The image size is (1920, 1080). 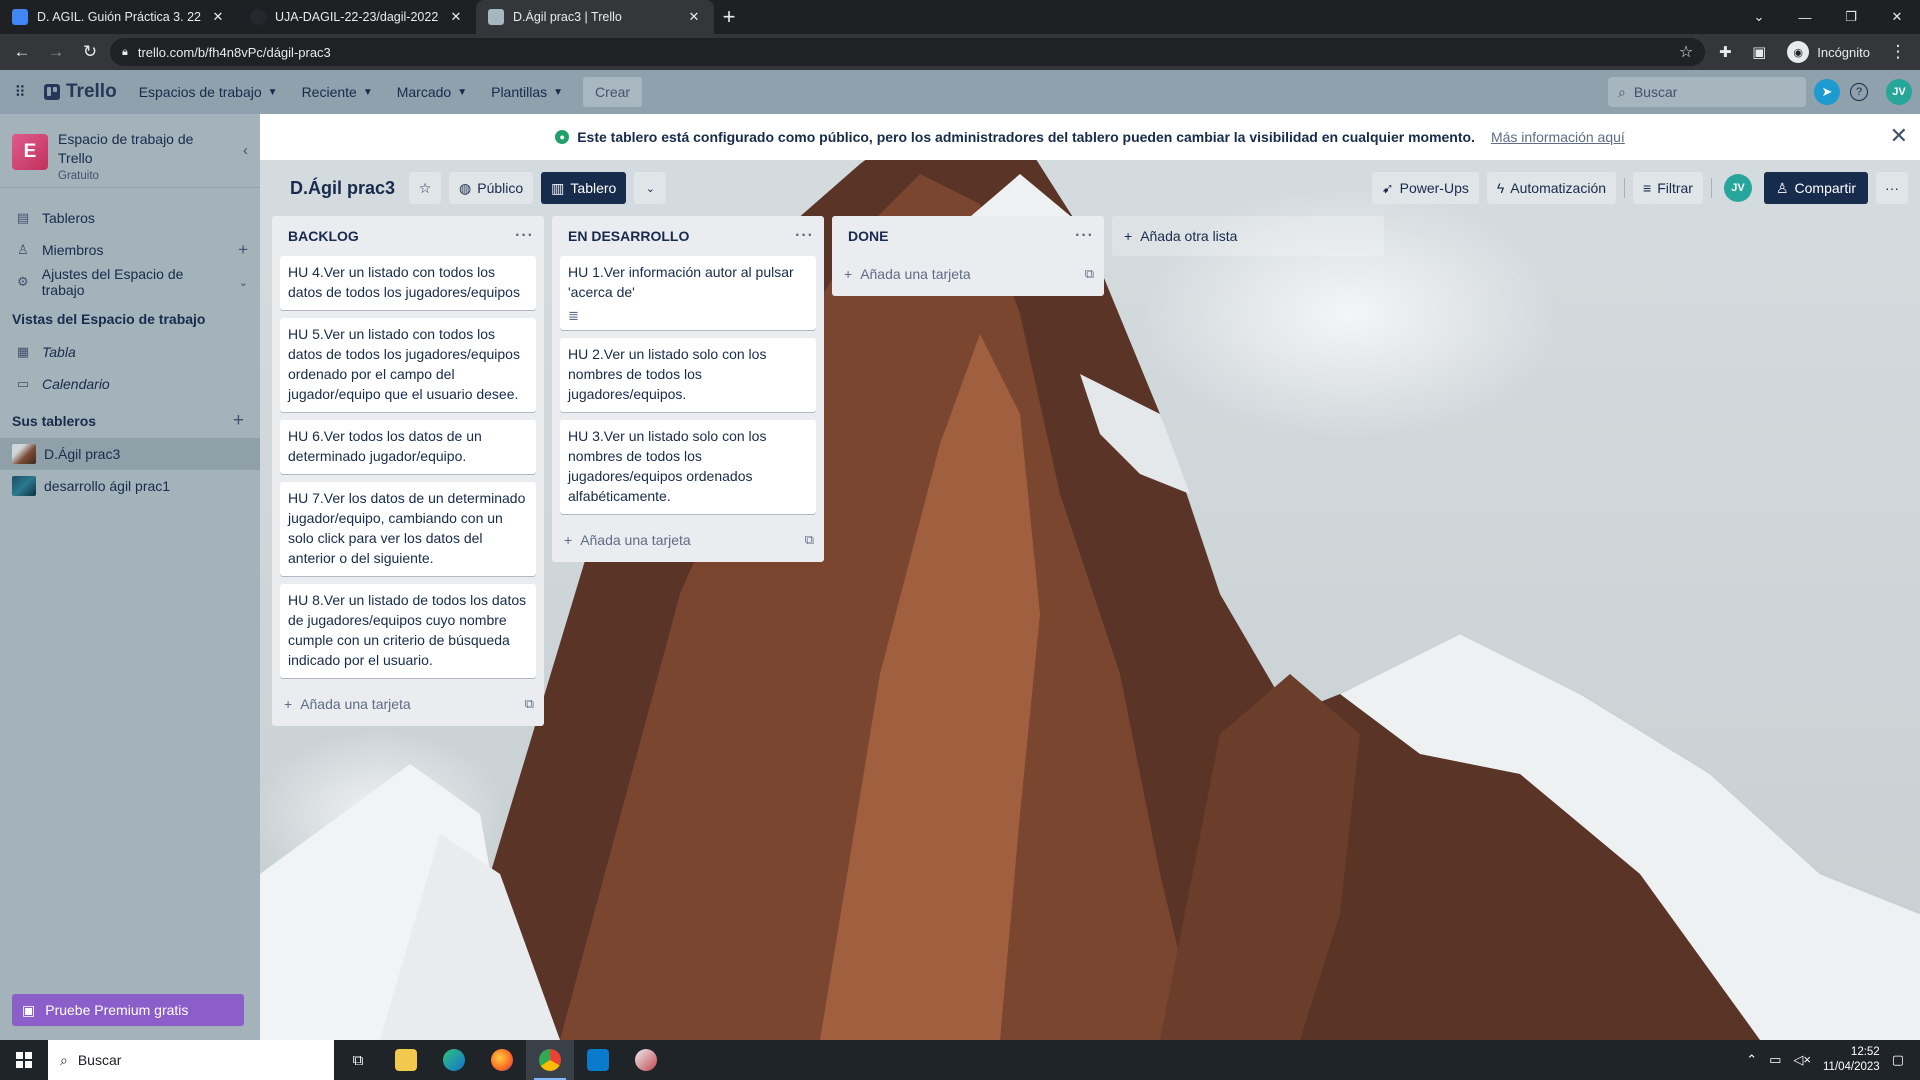 I want to click on taskbar-search-input: ⌕ Buscar, so click(x=191, y=1060).